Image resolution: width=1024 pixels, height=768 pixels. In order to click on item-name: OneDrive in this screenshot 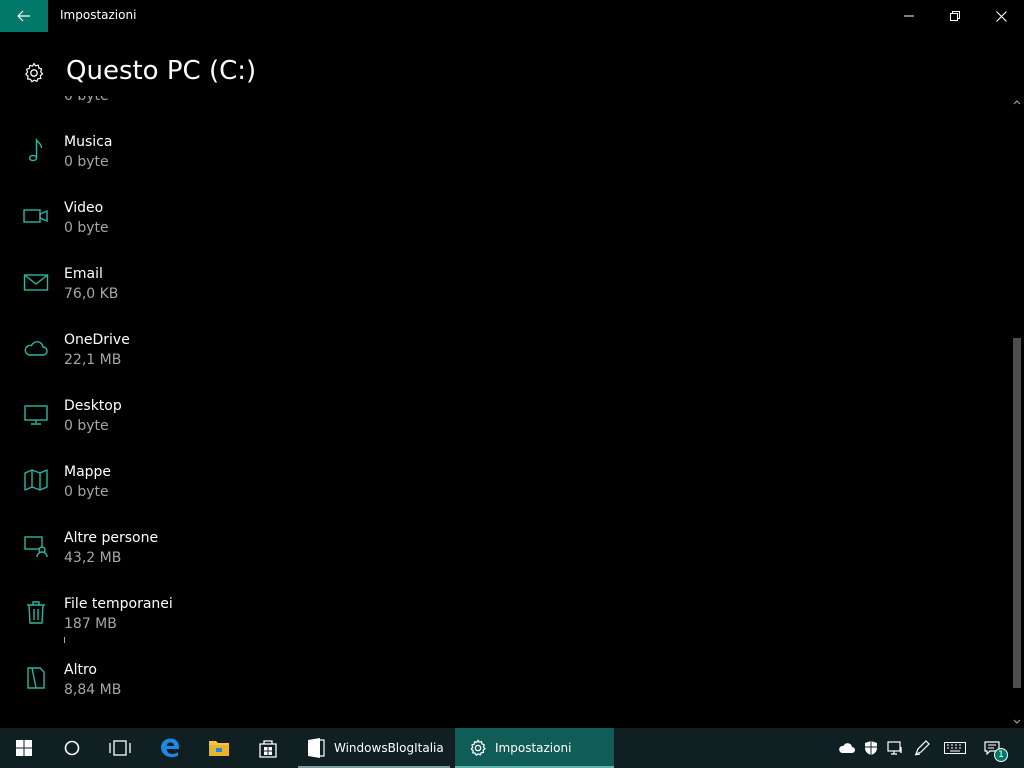, I will do `click(97, 340)`.